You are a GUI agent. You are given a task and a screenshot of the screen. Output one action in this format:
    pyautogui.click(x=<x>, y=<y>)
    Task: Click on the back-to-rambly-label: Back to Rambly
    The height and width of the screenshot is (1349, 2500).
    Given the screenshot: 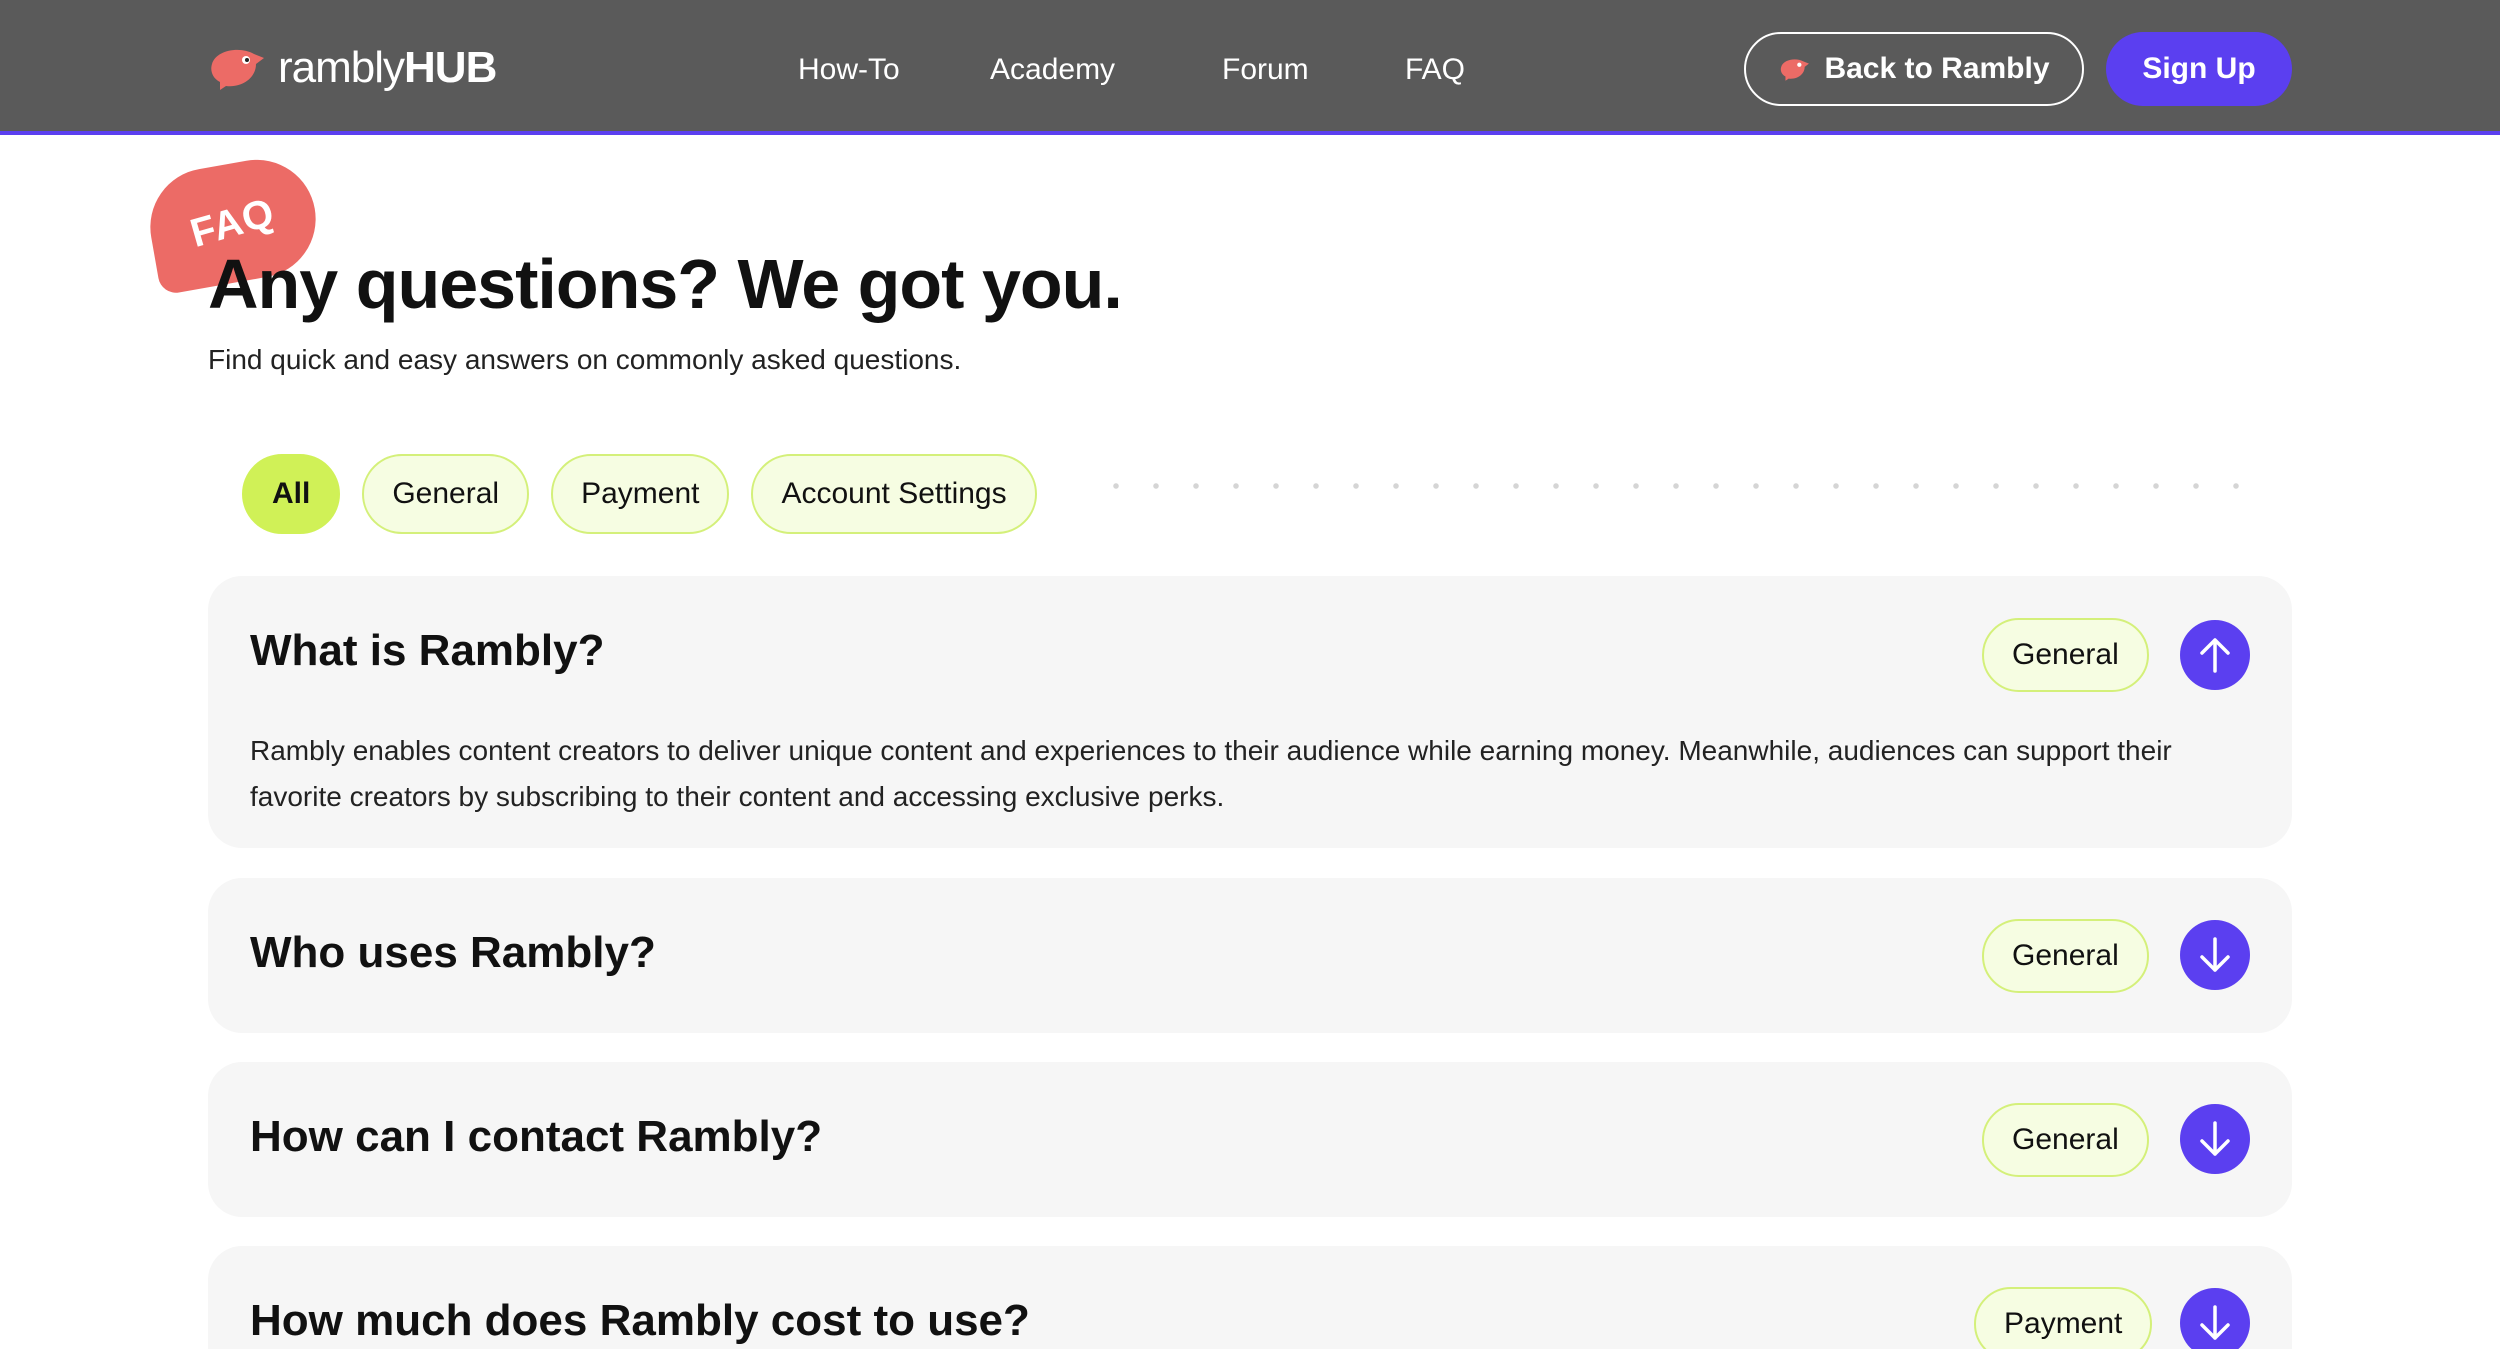 What is the action you would take?
    pyautogui.click(x=1937, y=68)
    